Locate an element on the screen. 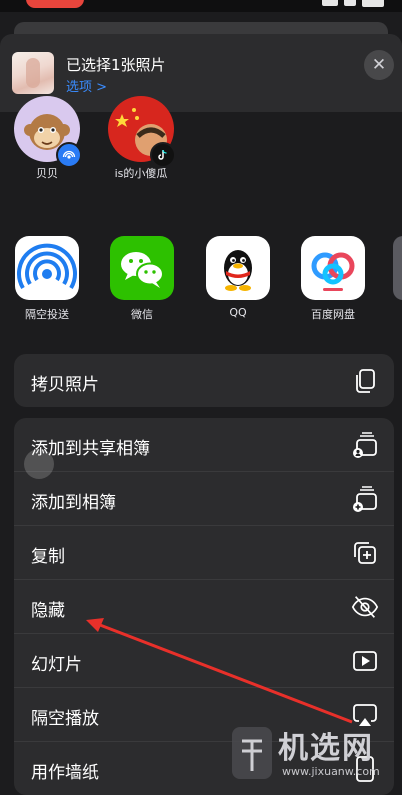 The height and width of the screenshot is (795, 402). app-baidu-netdisk: 百度网盘 is located at coordinates (333, 279).